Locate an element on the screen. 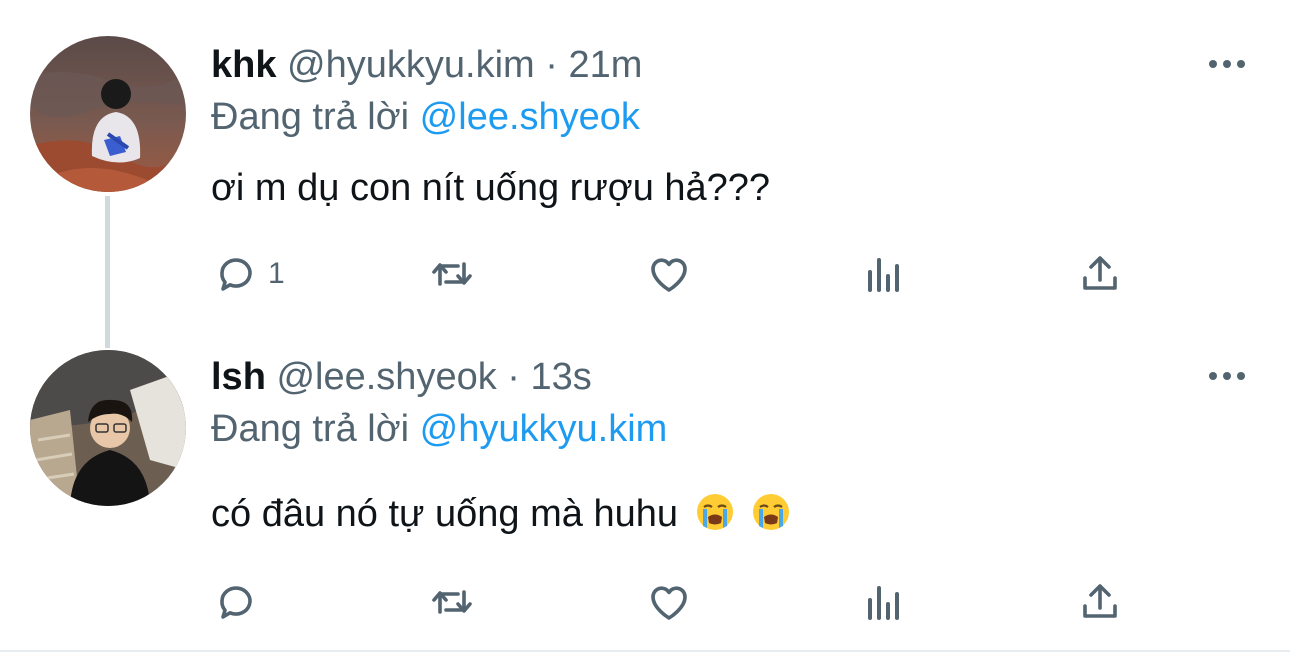 The height and width of the screenshot is (657, 1290). replying-to: Đang trả lời @hyukkyu.kim is located at coordinates (439, 429).